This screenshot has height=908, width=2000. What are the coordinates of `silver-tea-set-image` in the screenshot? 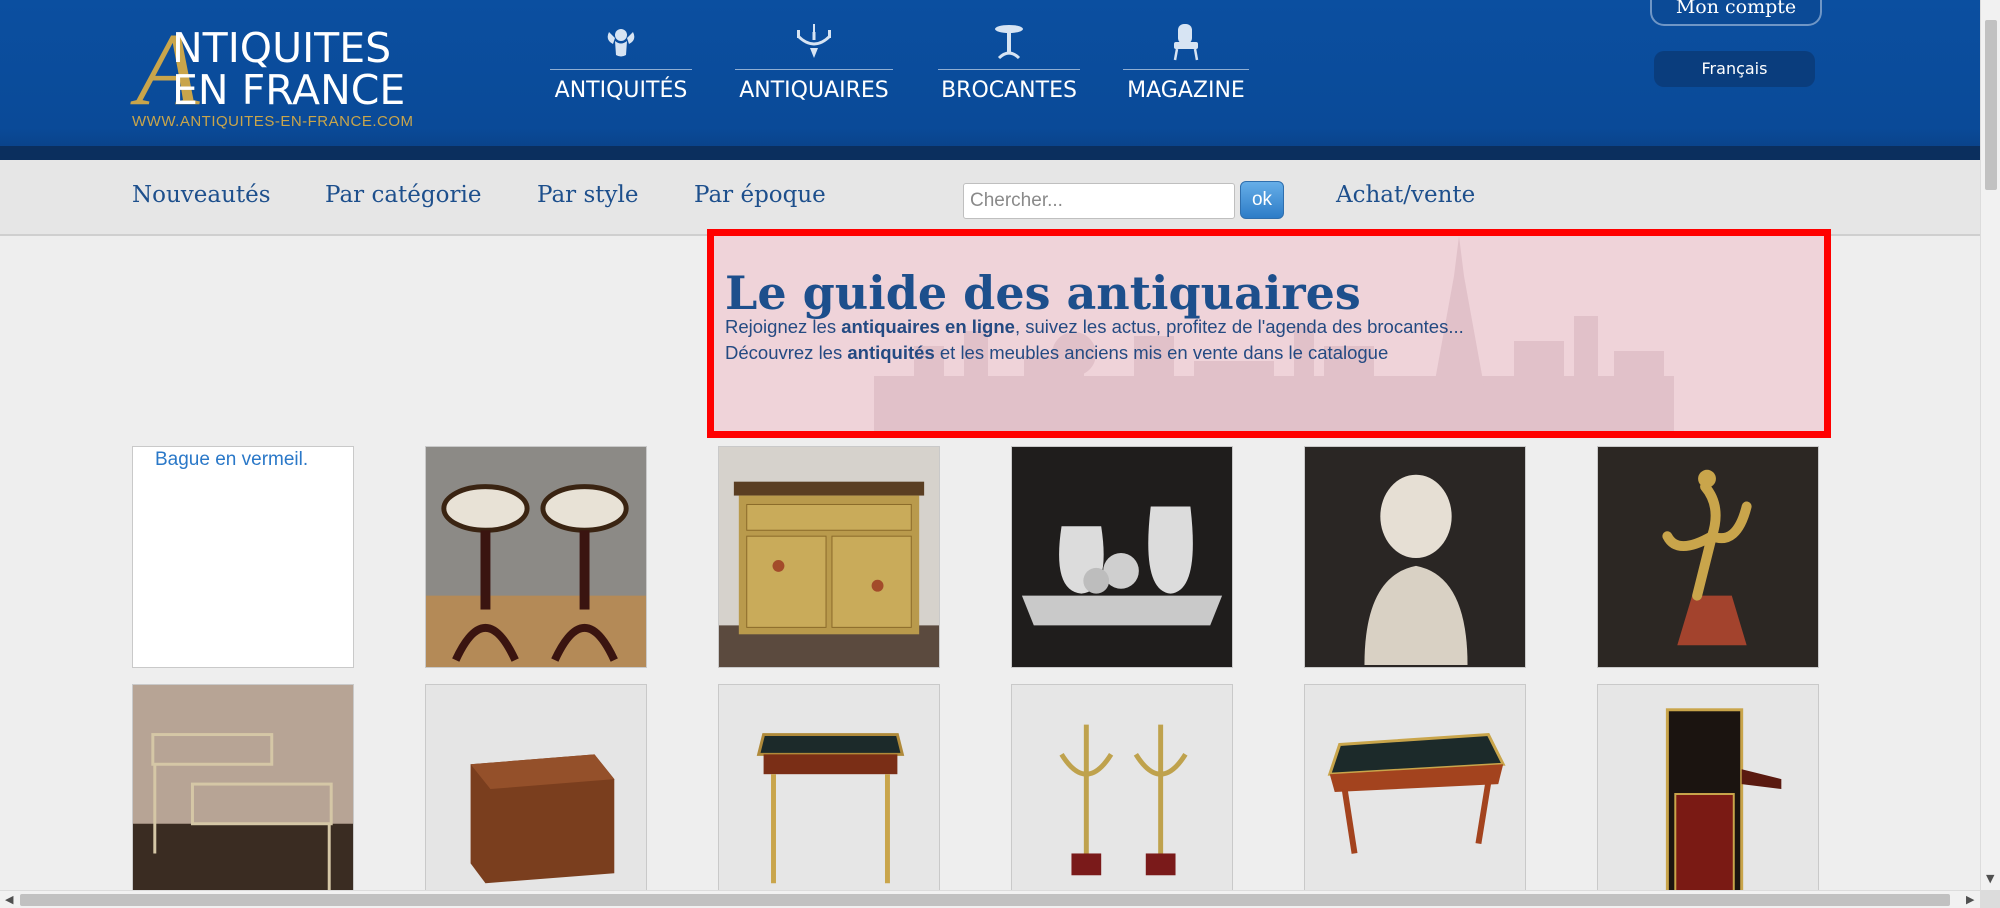 It's located at (1122, 557).